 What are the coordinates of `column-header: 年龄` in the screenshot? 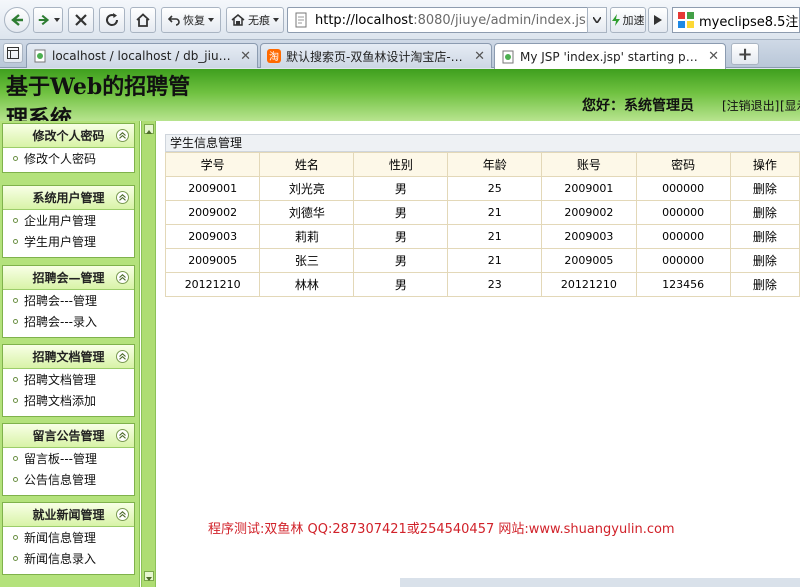 It's located at (495, 164).